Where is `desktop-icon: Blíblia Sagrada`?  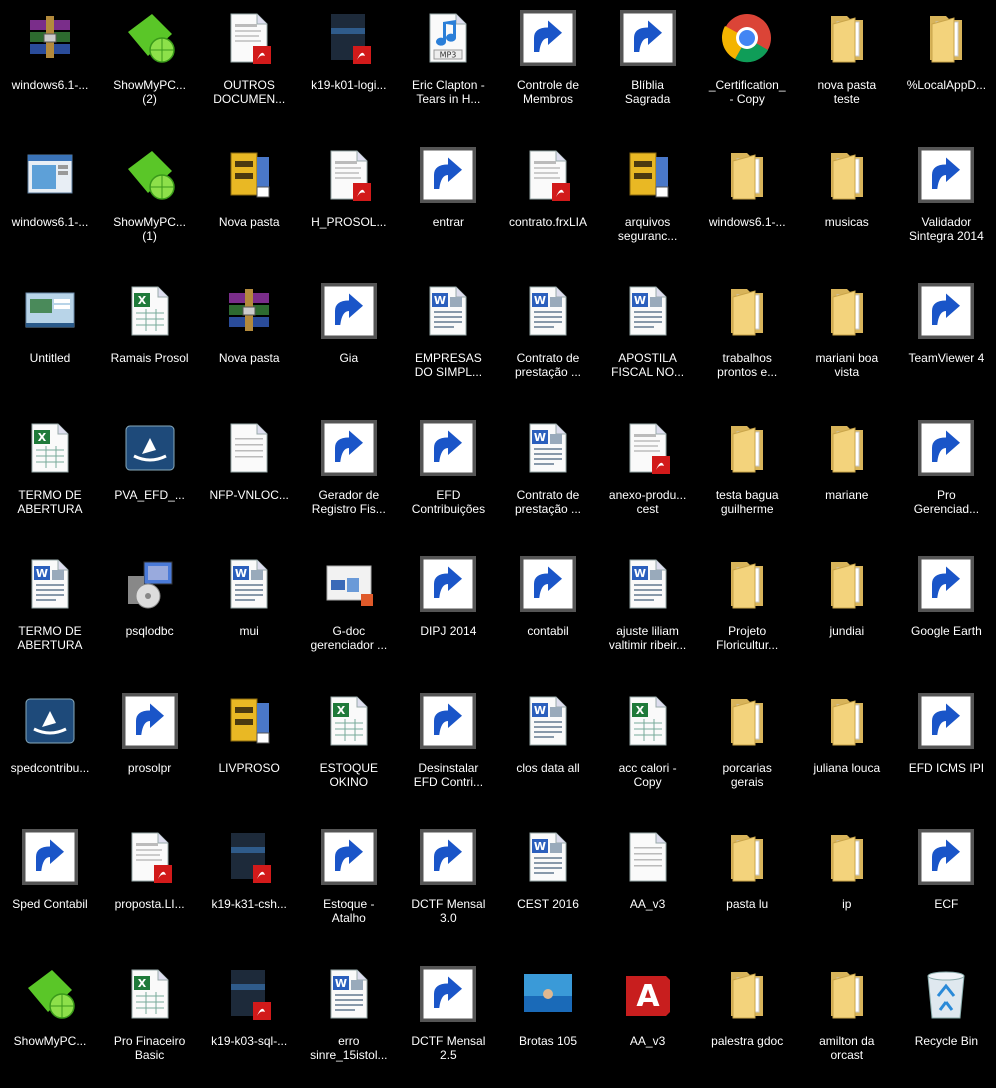
desktop-icon: Blíblia Sagrada is located at coordinates (648, 66).